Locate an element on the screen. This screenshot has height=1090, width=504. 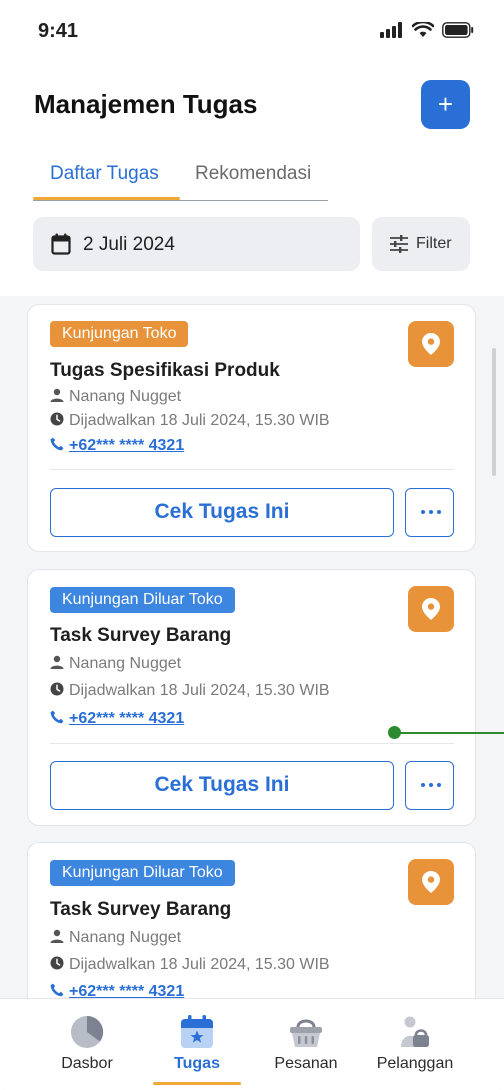
wifi-icon is located at coordinates (423, 29).